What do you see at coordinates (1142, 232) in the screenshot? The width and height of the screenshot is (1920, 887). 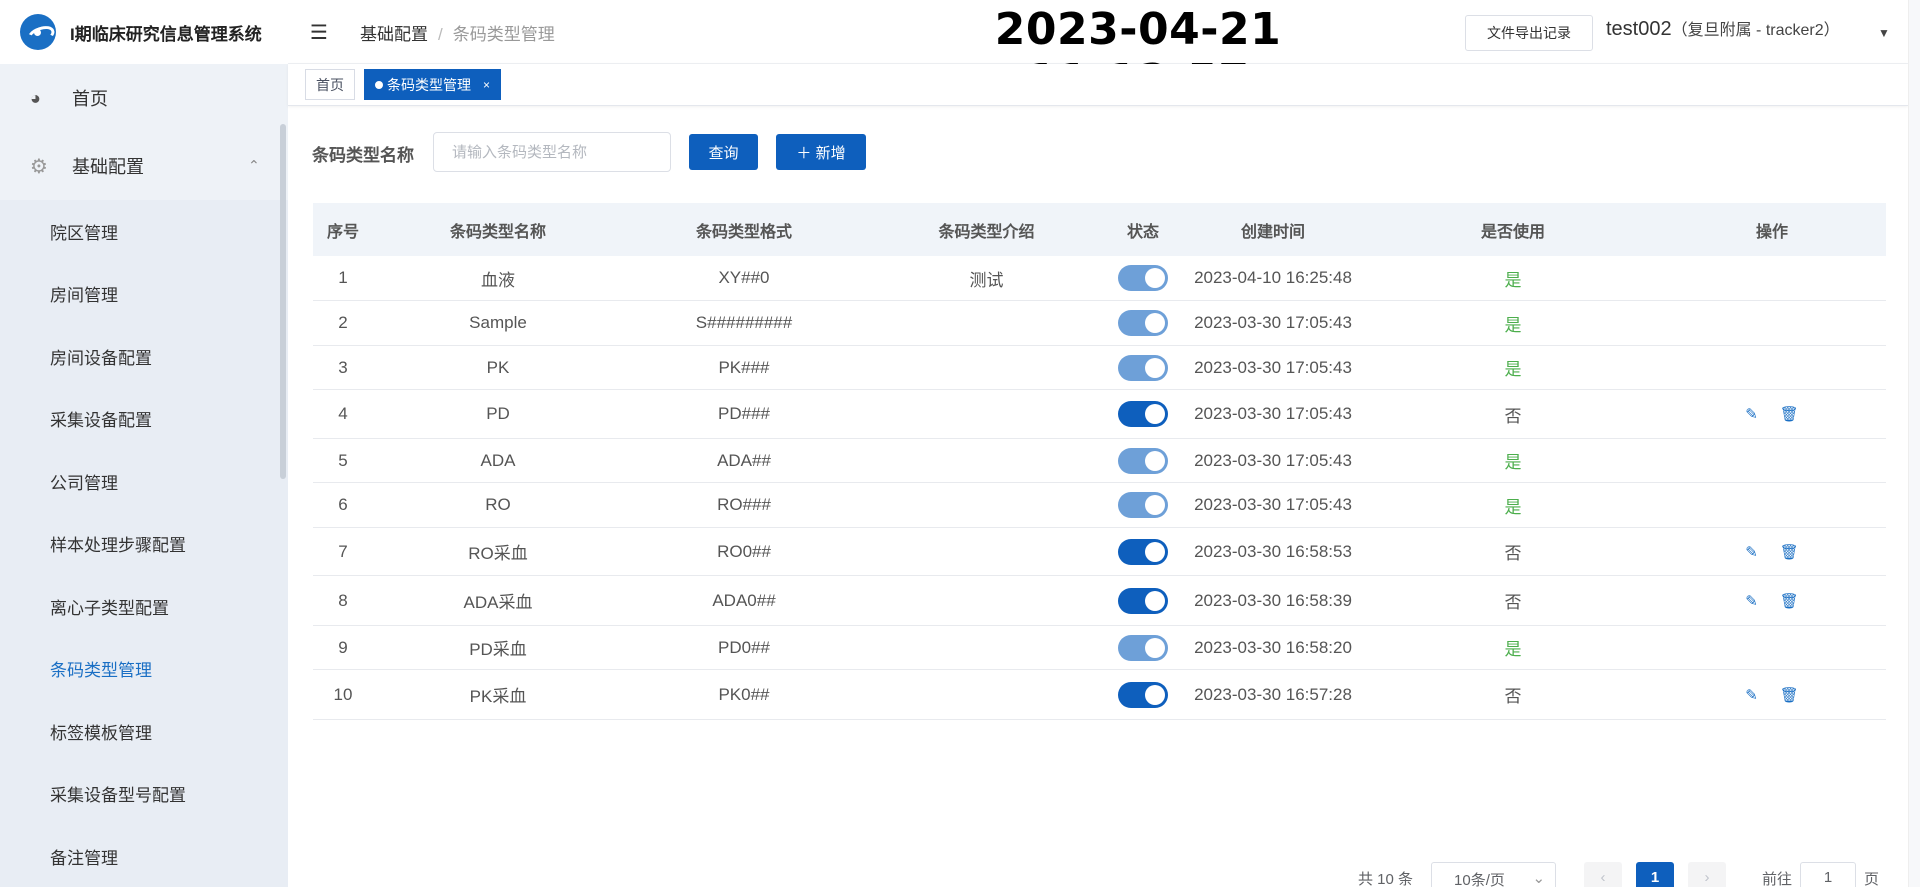 I see `column-header: 状态` at bounding box center [1142, 232].